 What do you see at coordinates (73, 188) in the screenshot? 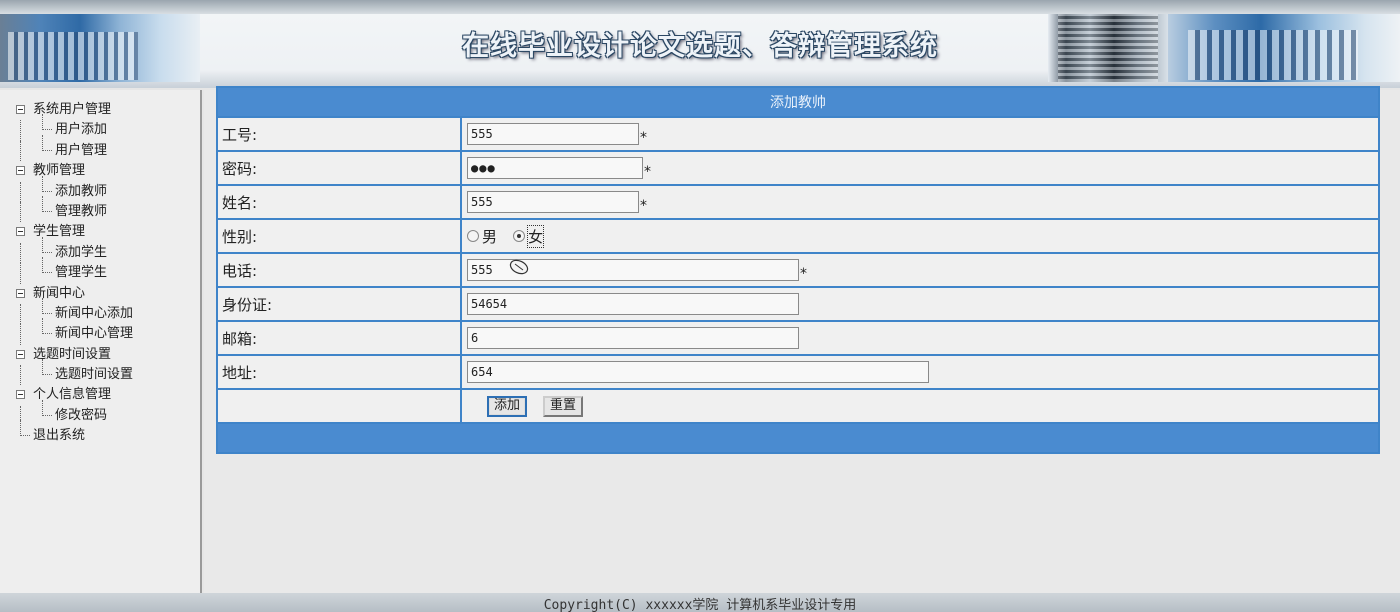
I see `nav-item-add-teacher: 添加教师` at bounding box center [73, 188].